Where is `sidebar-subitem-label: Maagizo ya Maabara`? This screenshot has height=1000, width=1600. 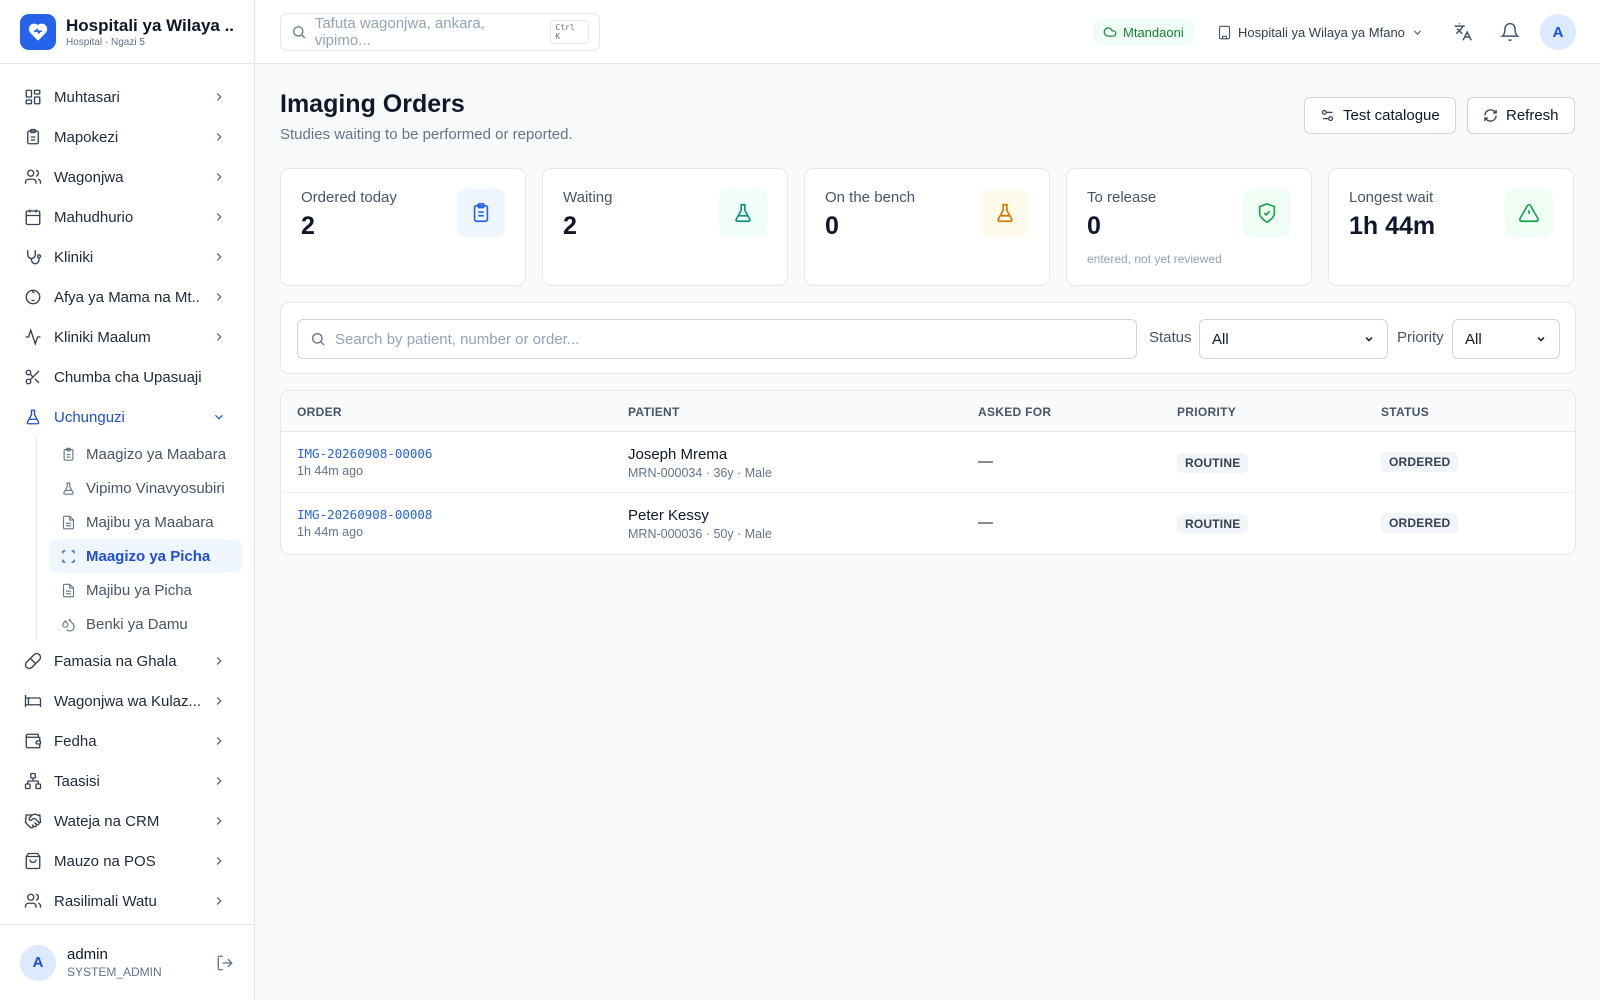 sidebar-subitem-label: Maagizo ya Maabara is located at coordinates (156, 454).